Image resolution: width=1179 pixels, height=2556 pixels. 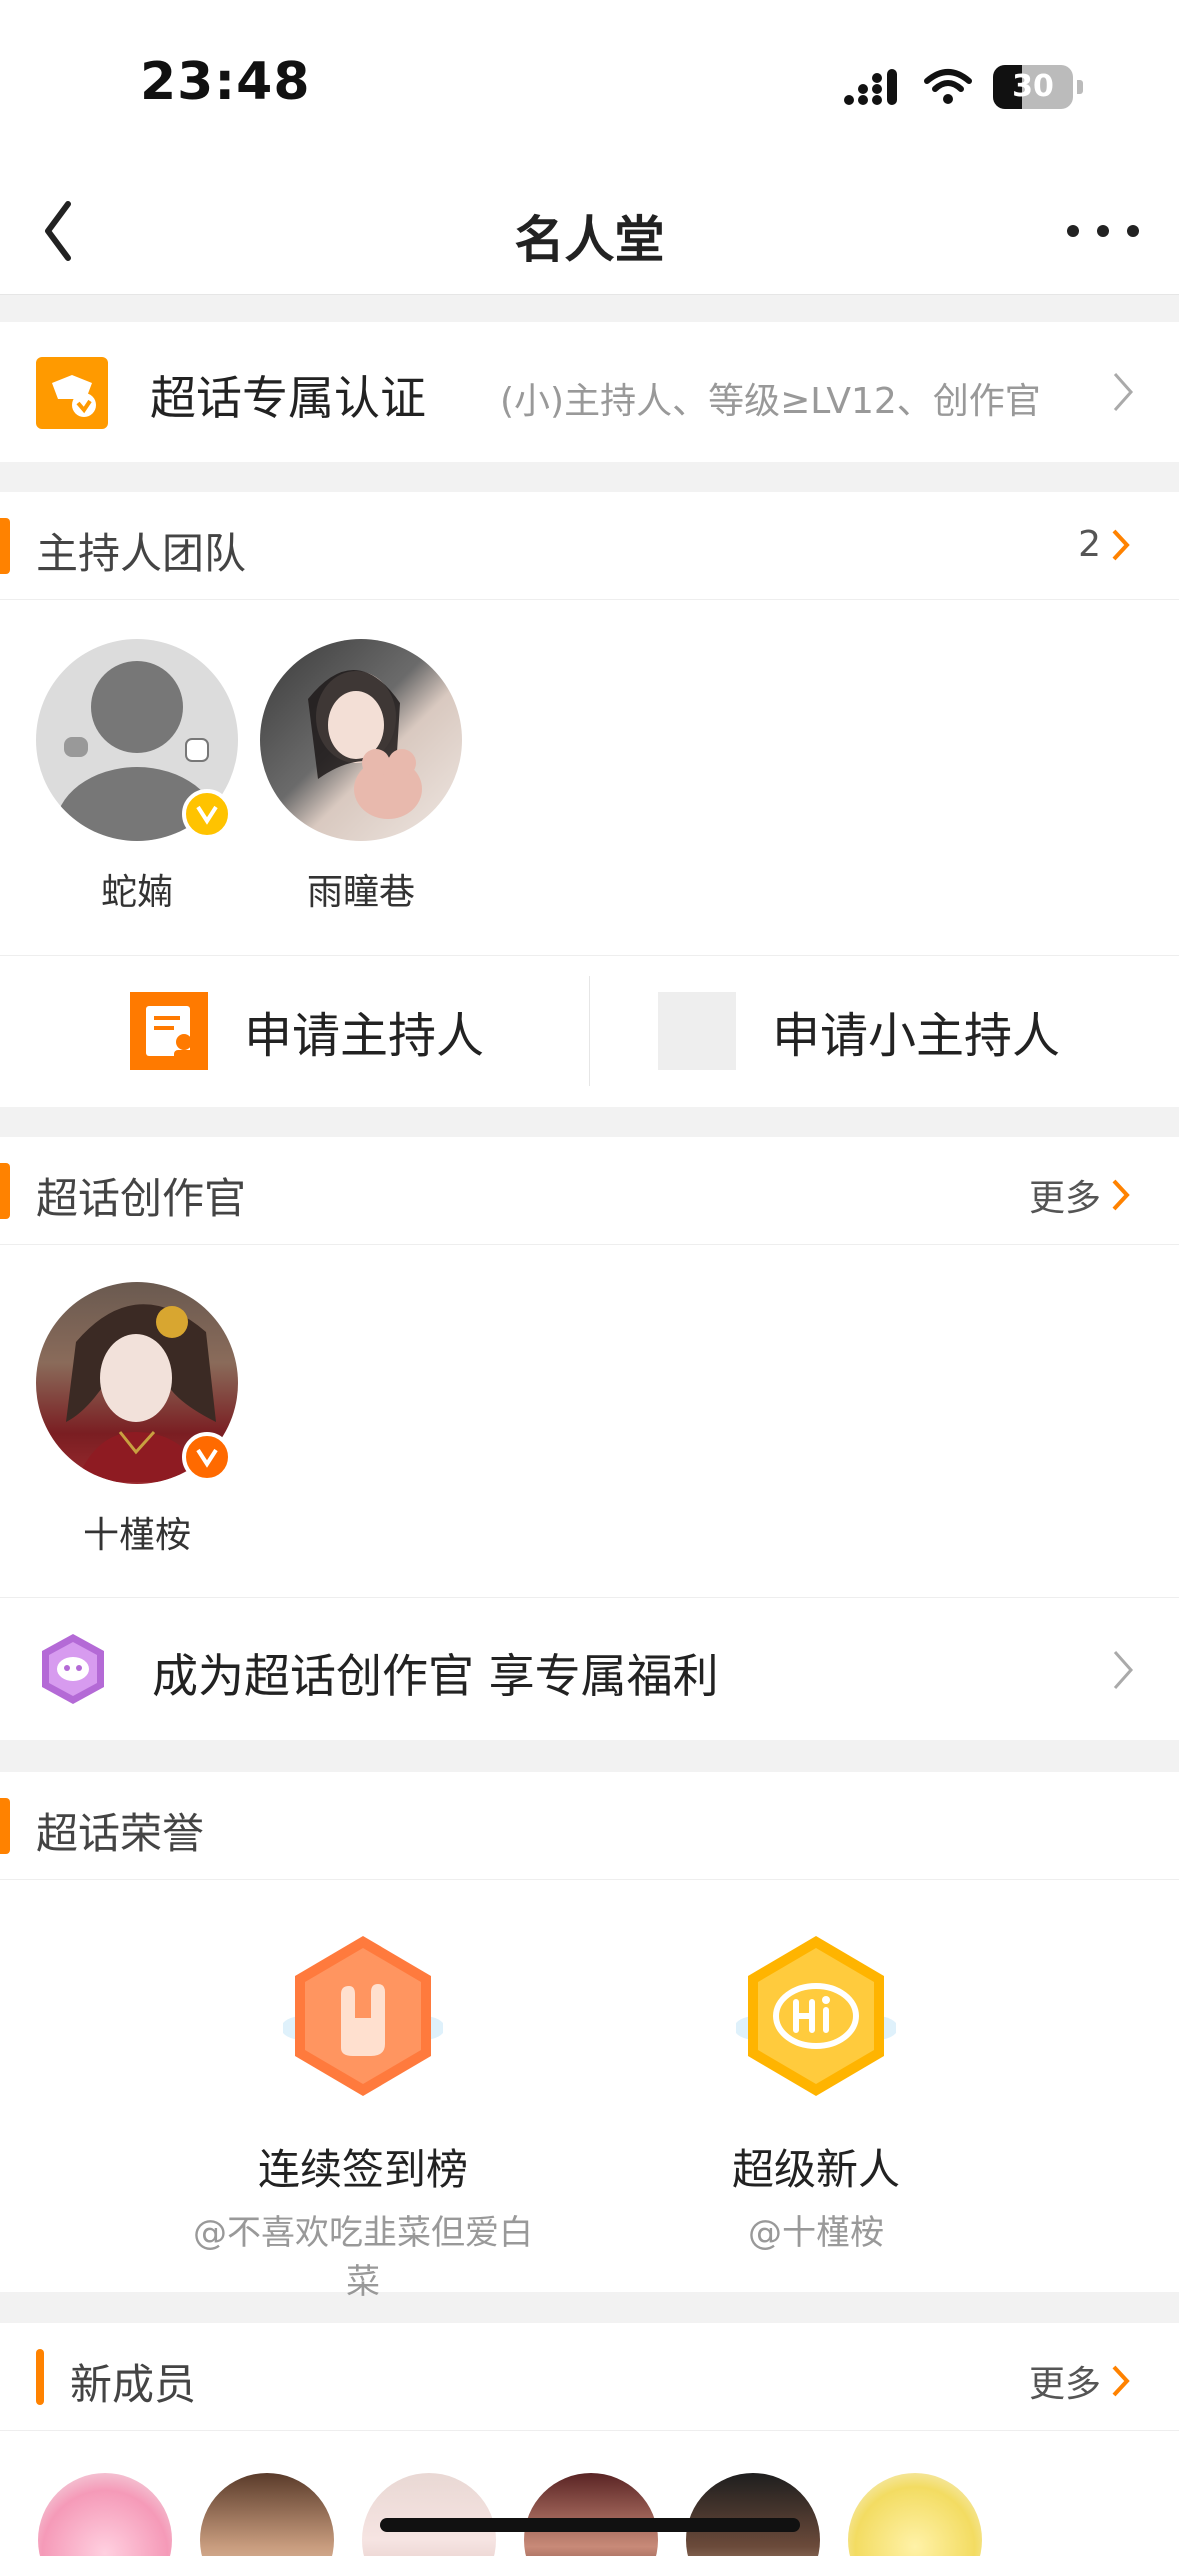 I want to click on new-members-header: 新成员 更多, so click(x=589, y=2377).